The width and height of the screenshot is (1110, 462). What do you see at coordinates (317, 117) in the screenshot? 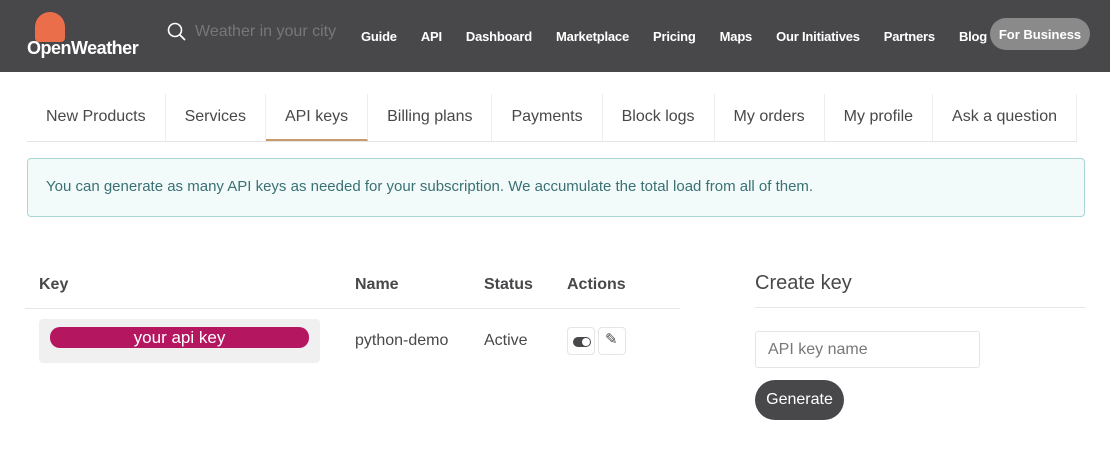
I see `tab-api-keys: API keys` at bounding box center [317, 117].